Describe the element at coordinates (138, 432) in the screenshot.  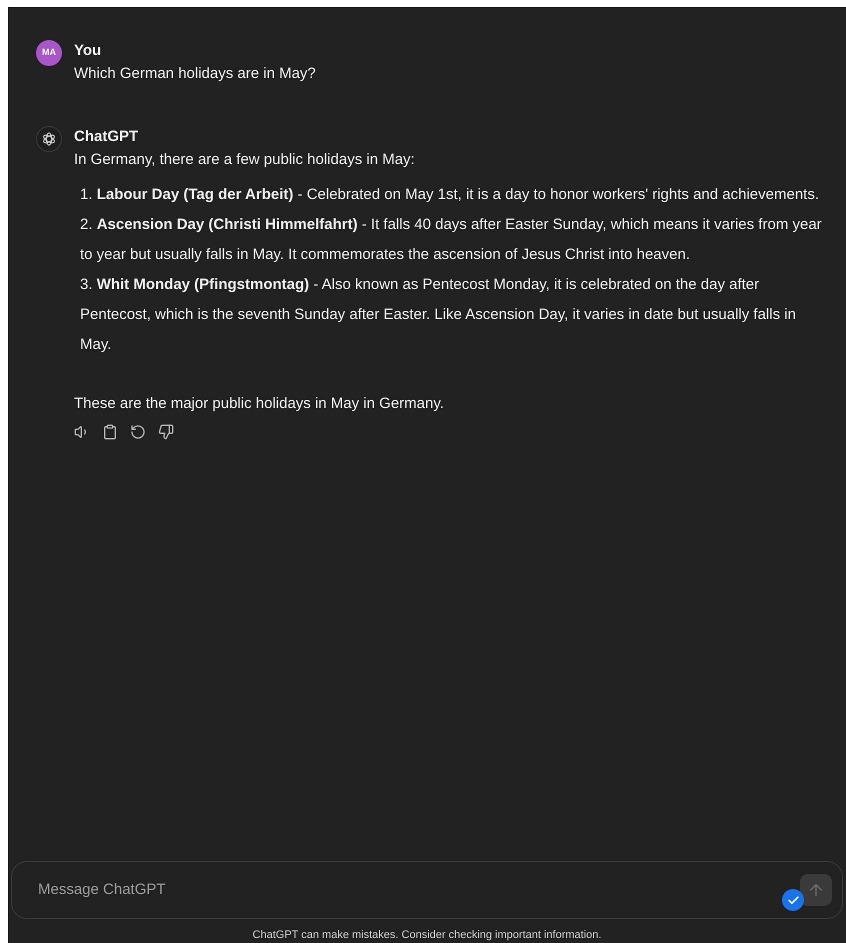
I see `regenerate-icon` at that location.